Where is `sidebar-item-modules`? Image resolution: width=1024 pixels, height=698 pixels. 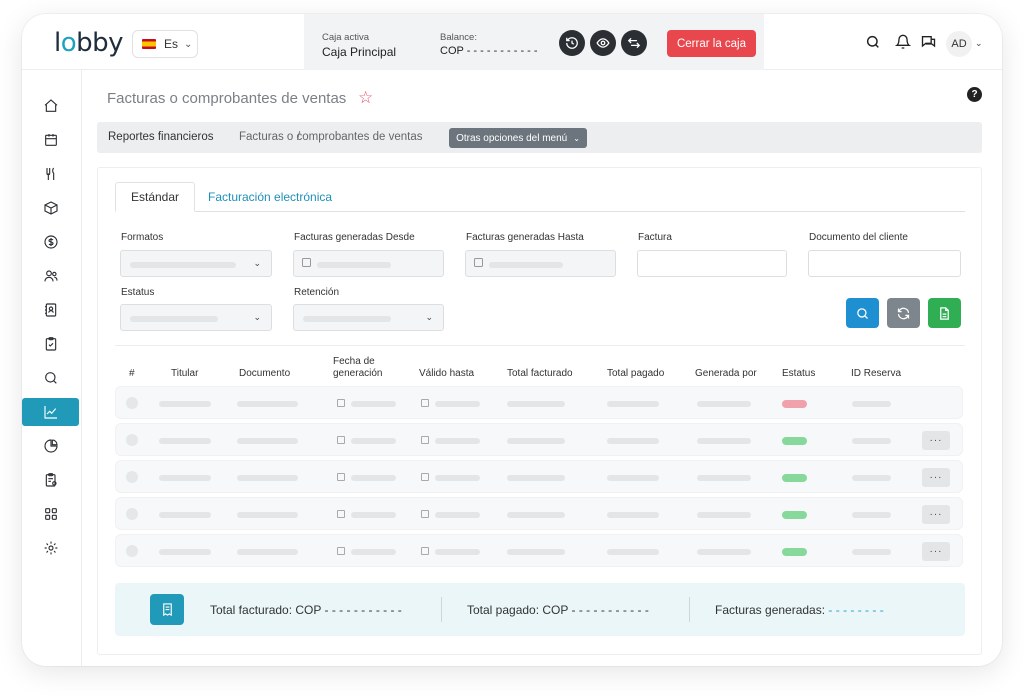 sidebar-item-modules is located at coordinates (50, 514).